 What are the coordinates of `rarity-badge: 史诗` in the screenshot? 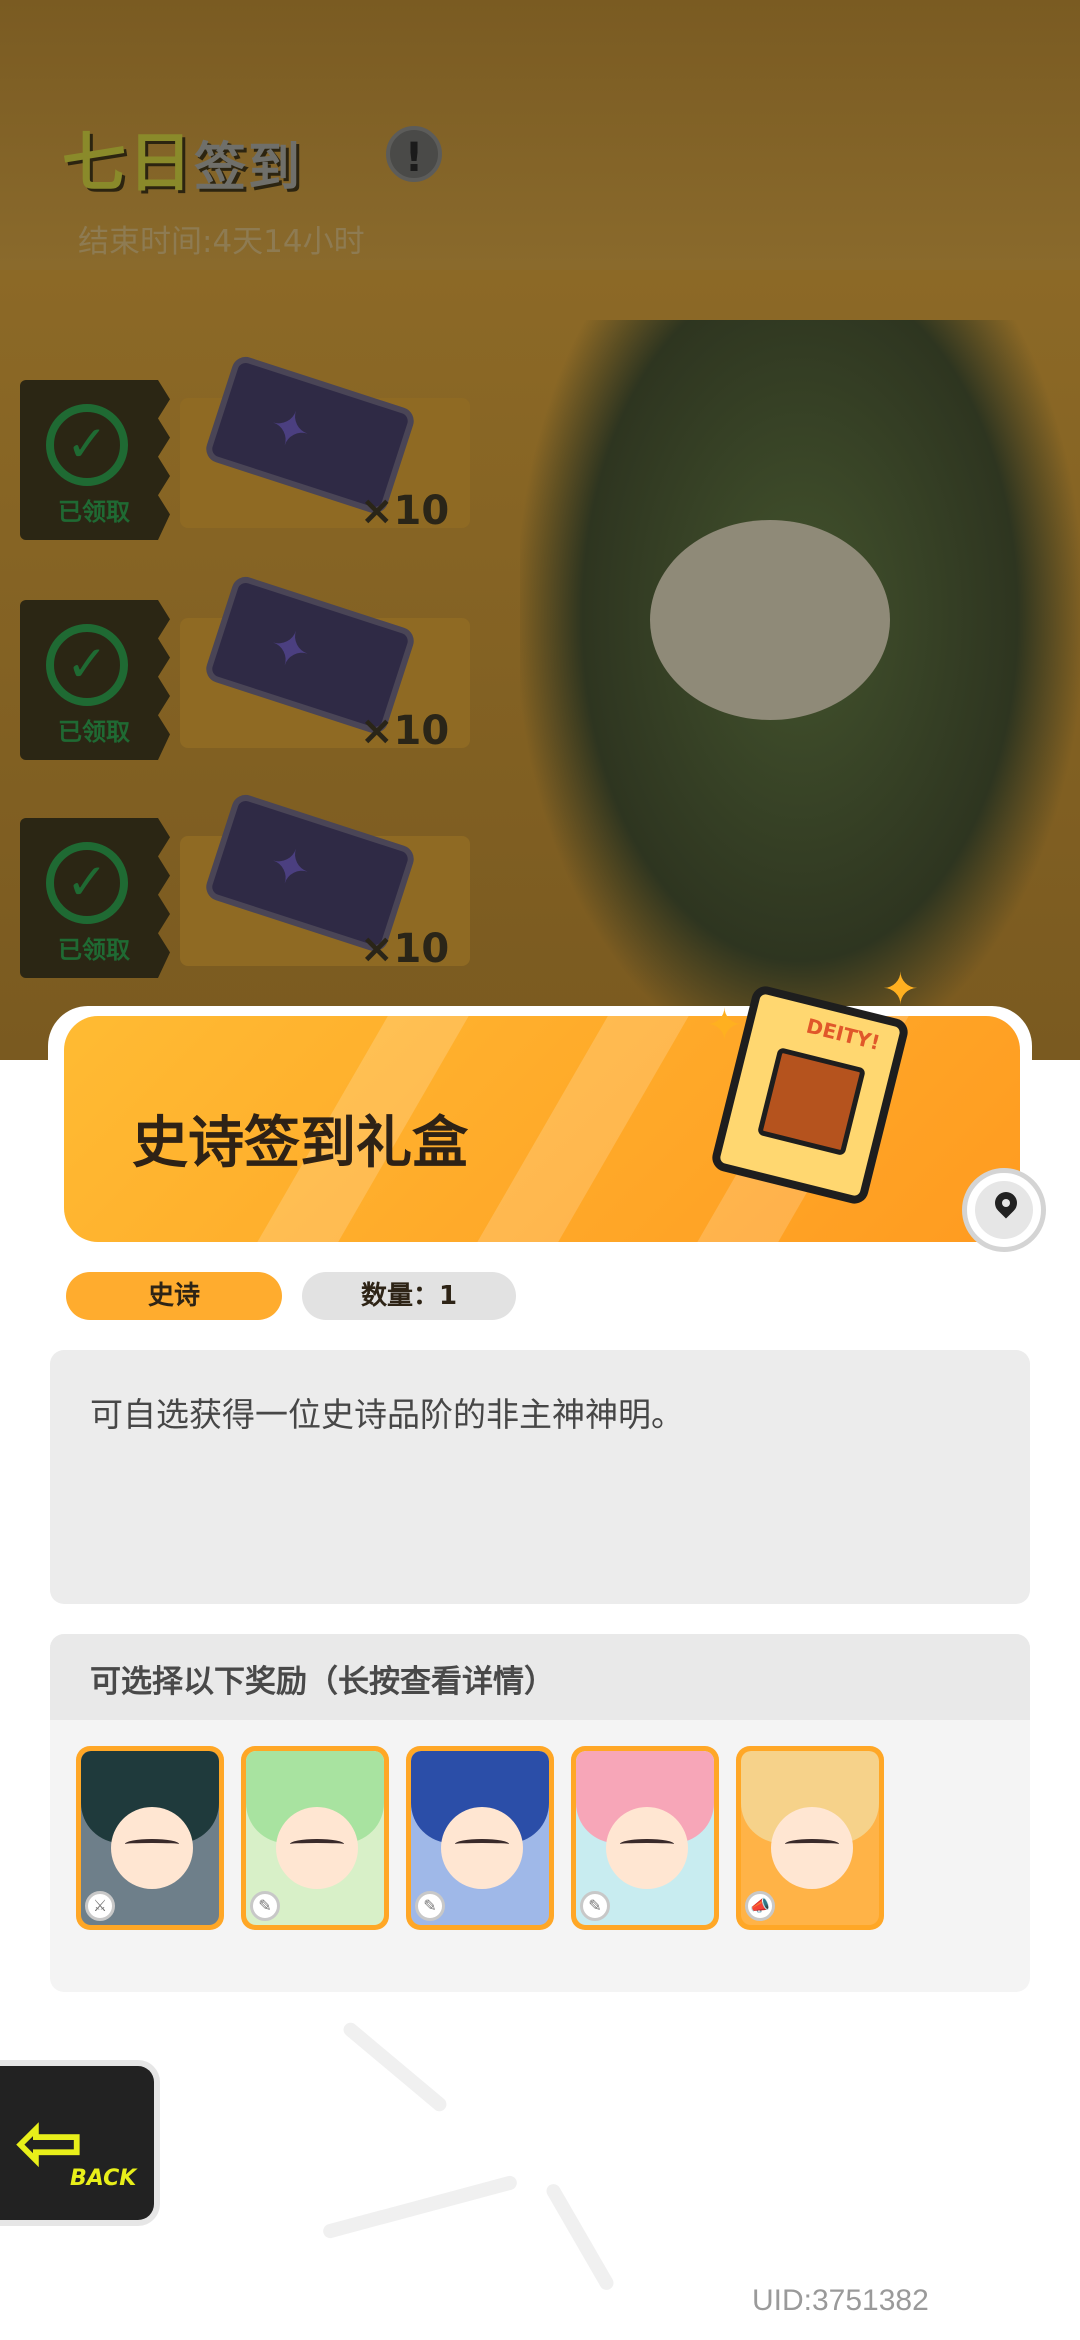 It's located at (174, 1296).